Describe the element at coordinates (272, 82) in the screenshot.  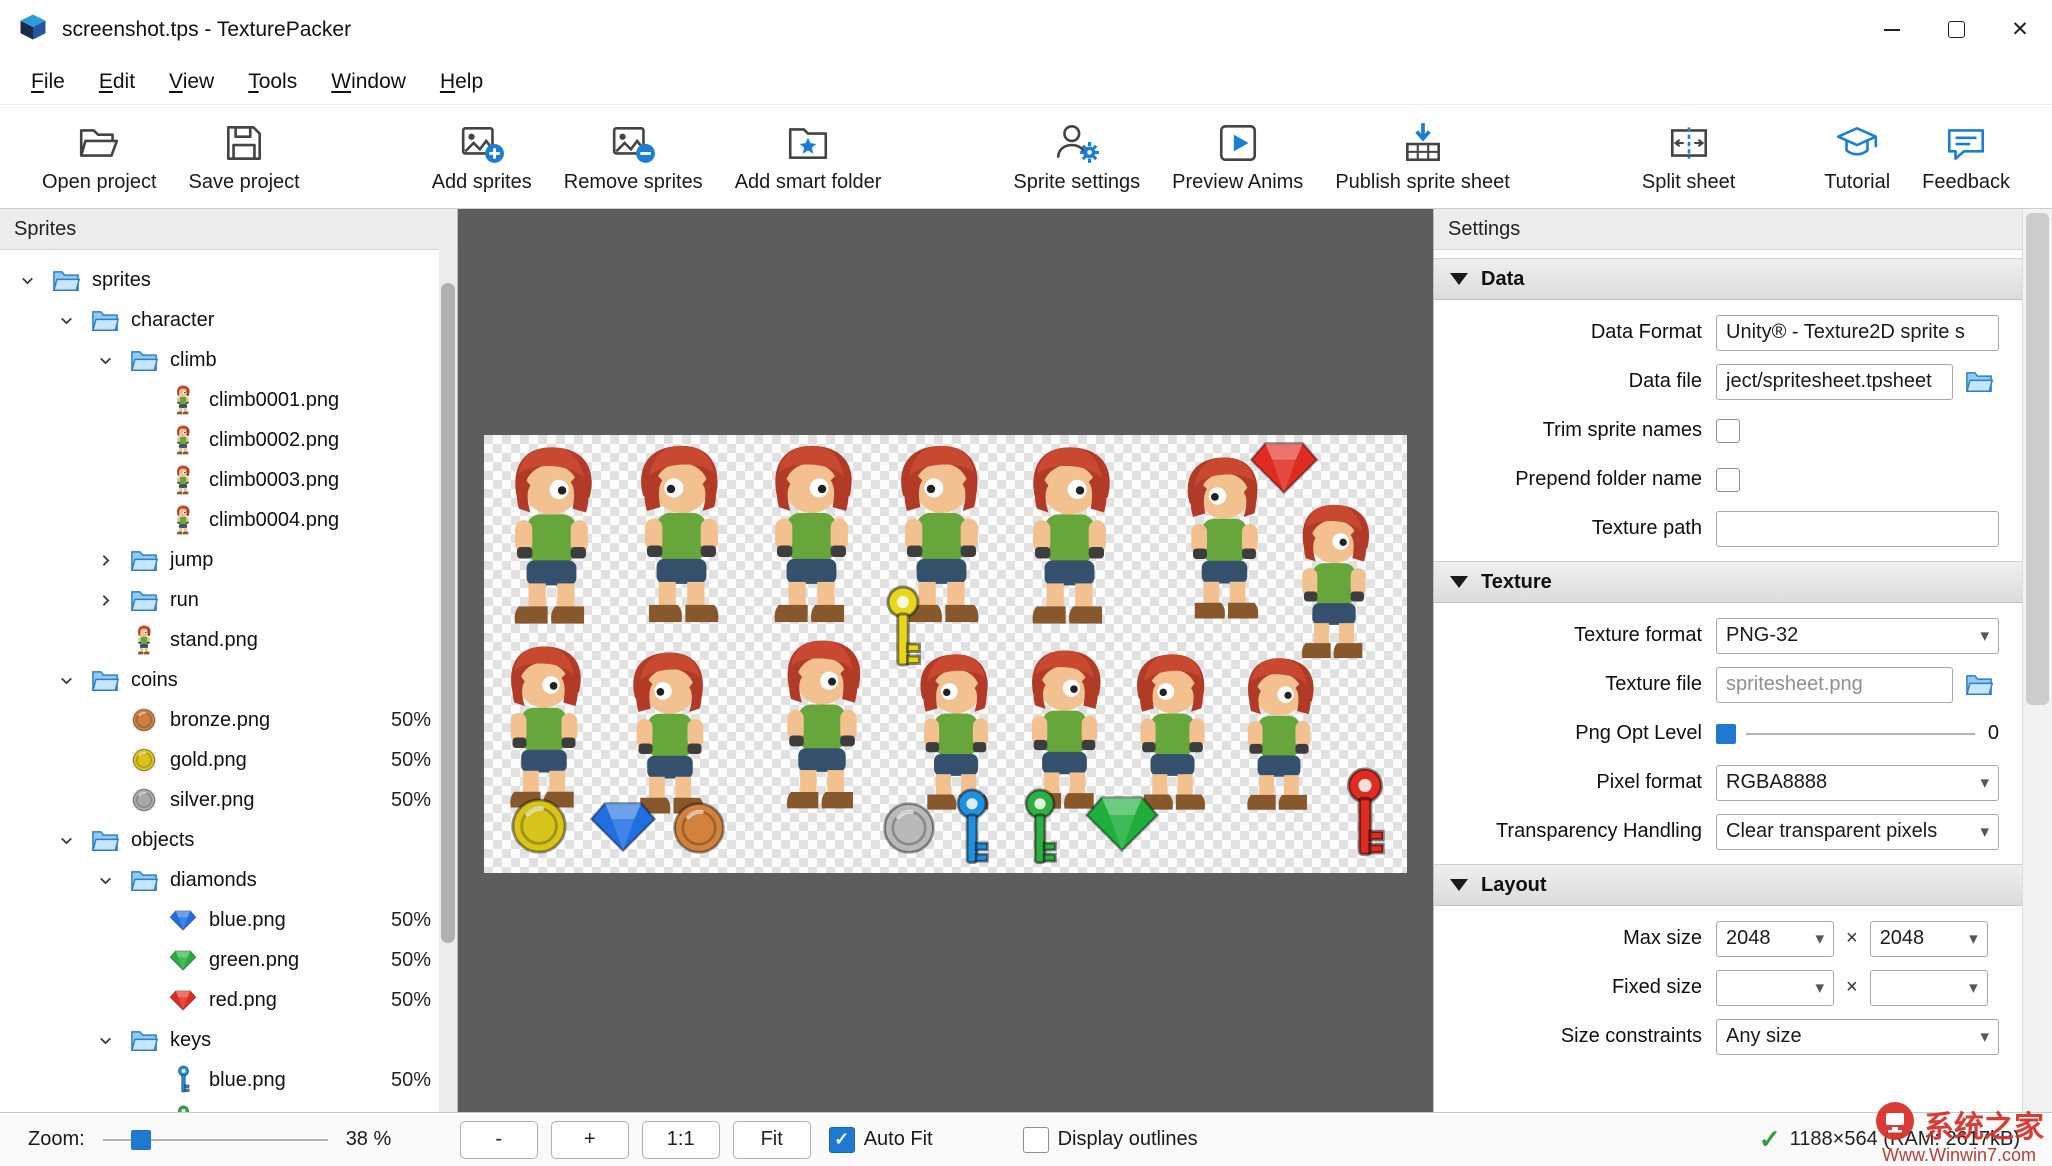
I see `menu-tools: Tools` at that location.